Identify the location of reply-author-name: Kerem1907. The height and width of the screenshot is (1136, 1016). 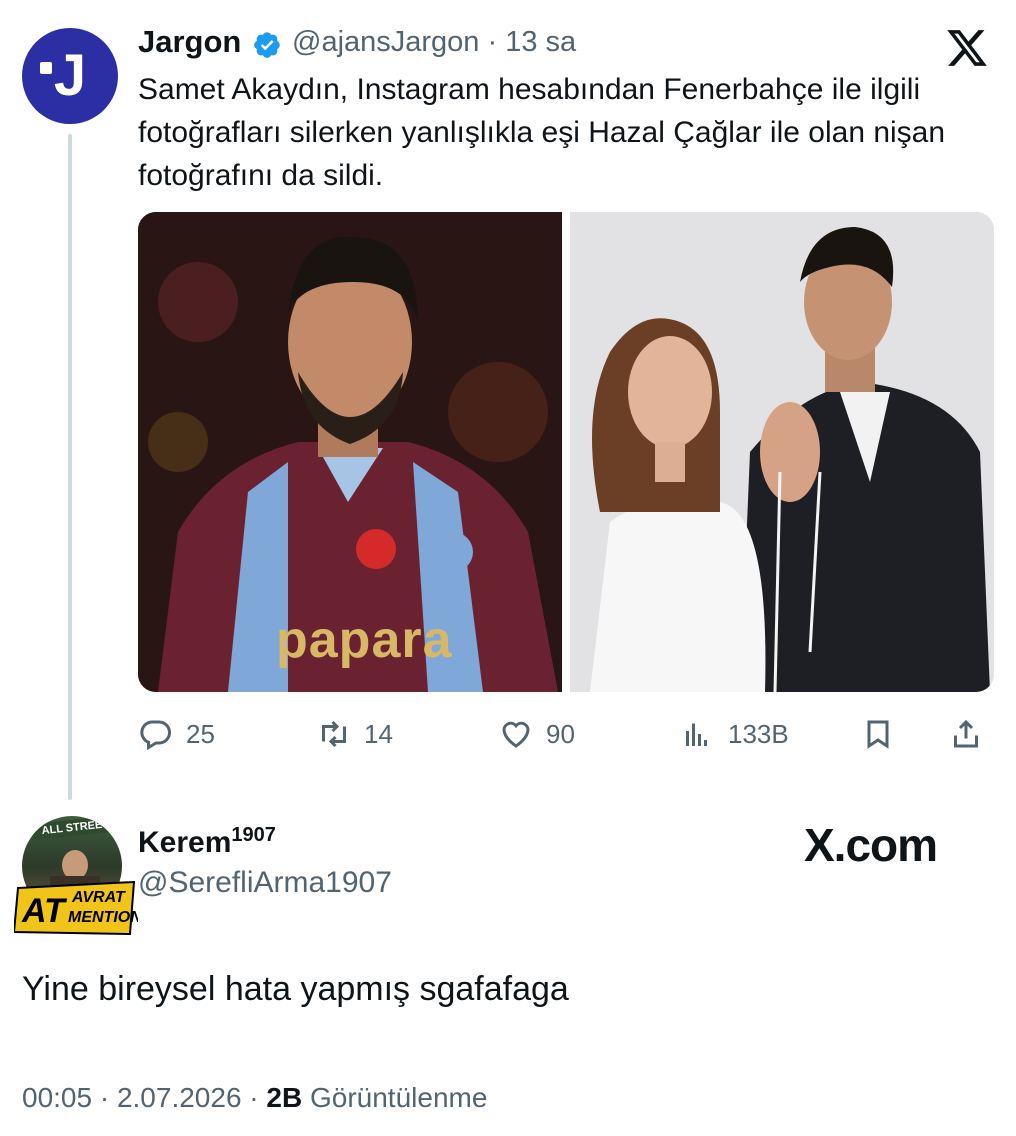
(207, 842).